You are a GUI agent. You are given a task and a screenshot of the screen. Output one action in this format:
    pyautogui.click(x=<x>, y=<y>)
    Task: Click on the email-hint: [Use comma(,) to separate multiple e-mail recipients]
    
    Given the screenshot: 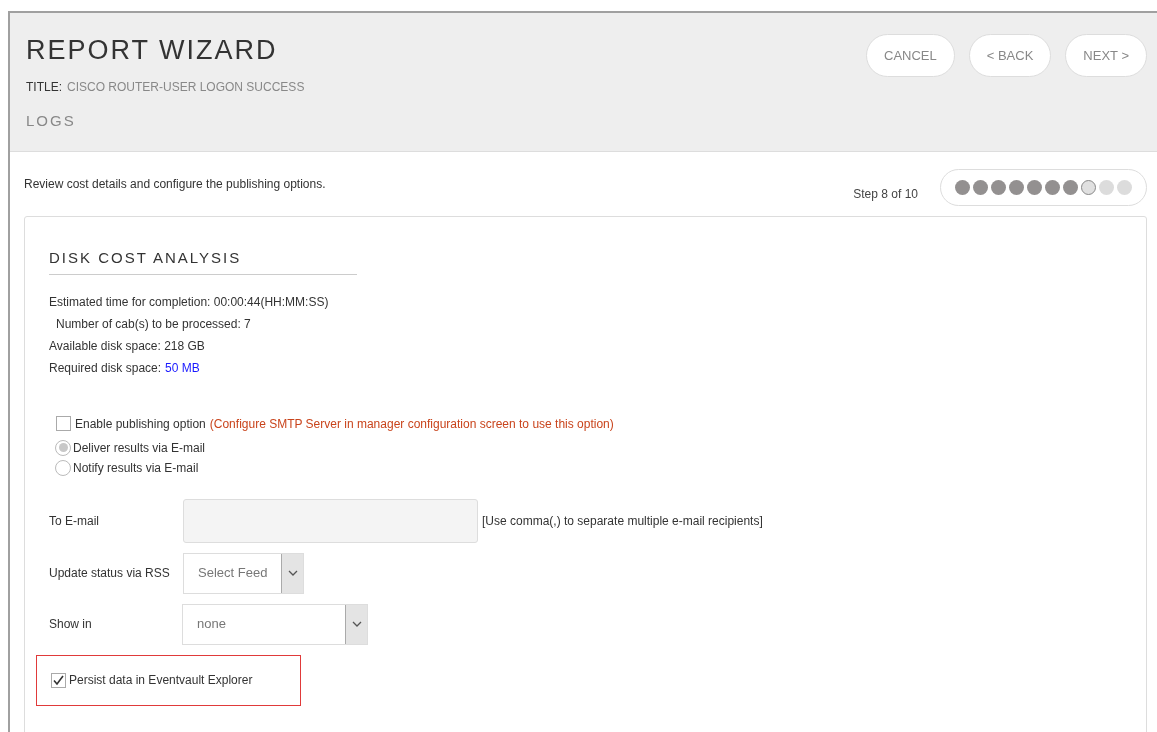 What is the action you would take?
    pyautogui.click(x=622, y=521)
    